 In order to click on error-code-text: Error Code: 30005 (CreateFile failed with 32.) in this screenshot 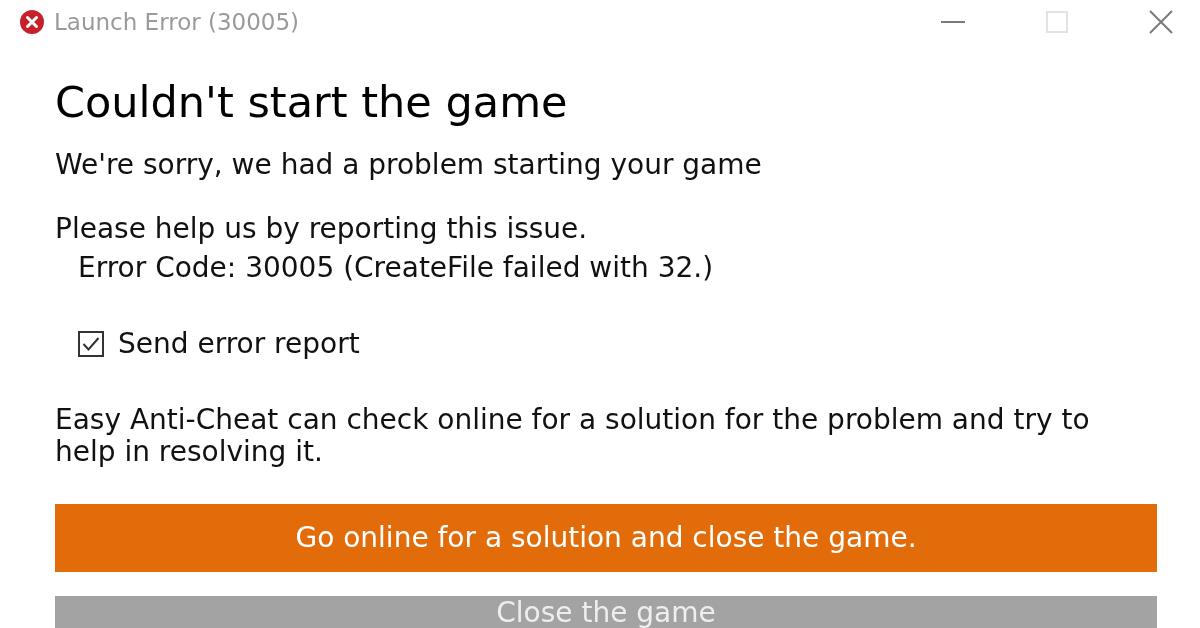, I will do `click(395, 268)`.